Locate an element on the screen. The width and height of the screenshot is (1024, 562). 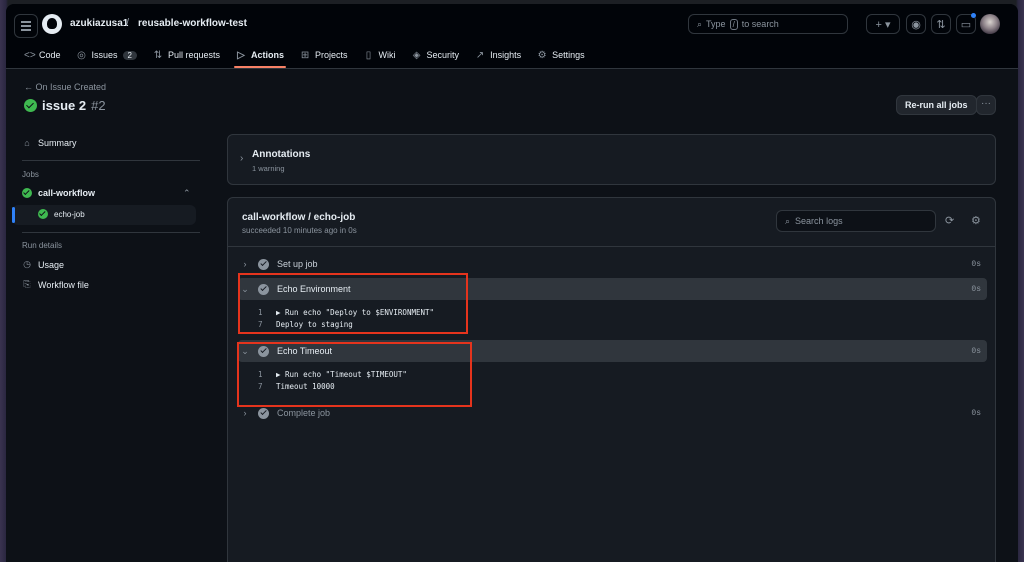
sidebar-item-workflow-file: ⎘ Workflow file is located at coordinates (55, 284).